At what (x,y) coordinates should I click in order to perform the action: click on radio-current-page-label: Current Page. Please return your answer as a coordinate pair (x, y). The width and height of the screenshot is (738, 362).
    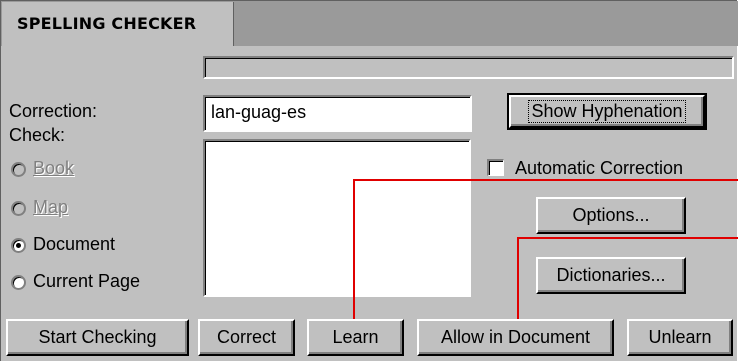
    Looking at the image, I should click on (87, 281).